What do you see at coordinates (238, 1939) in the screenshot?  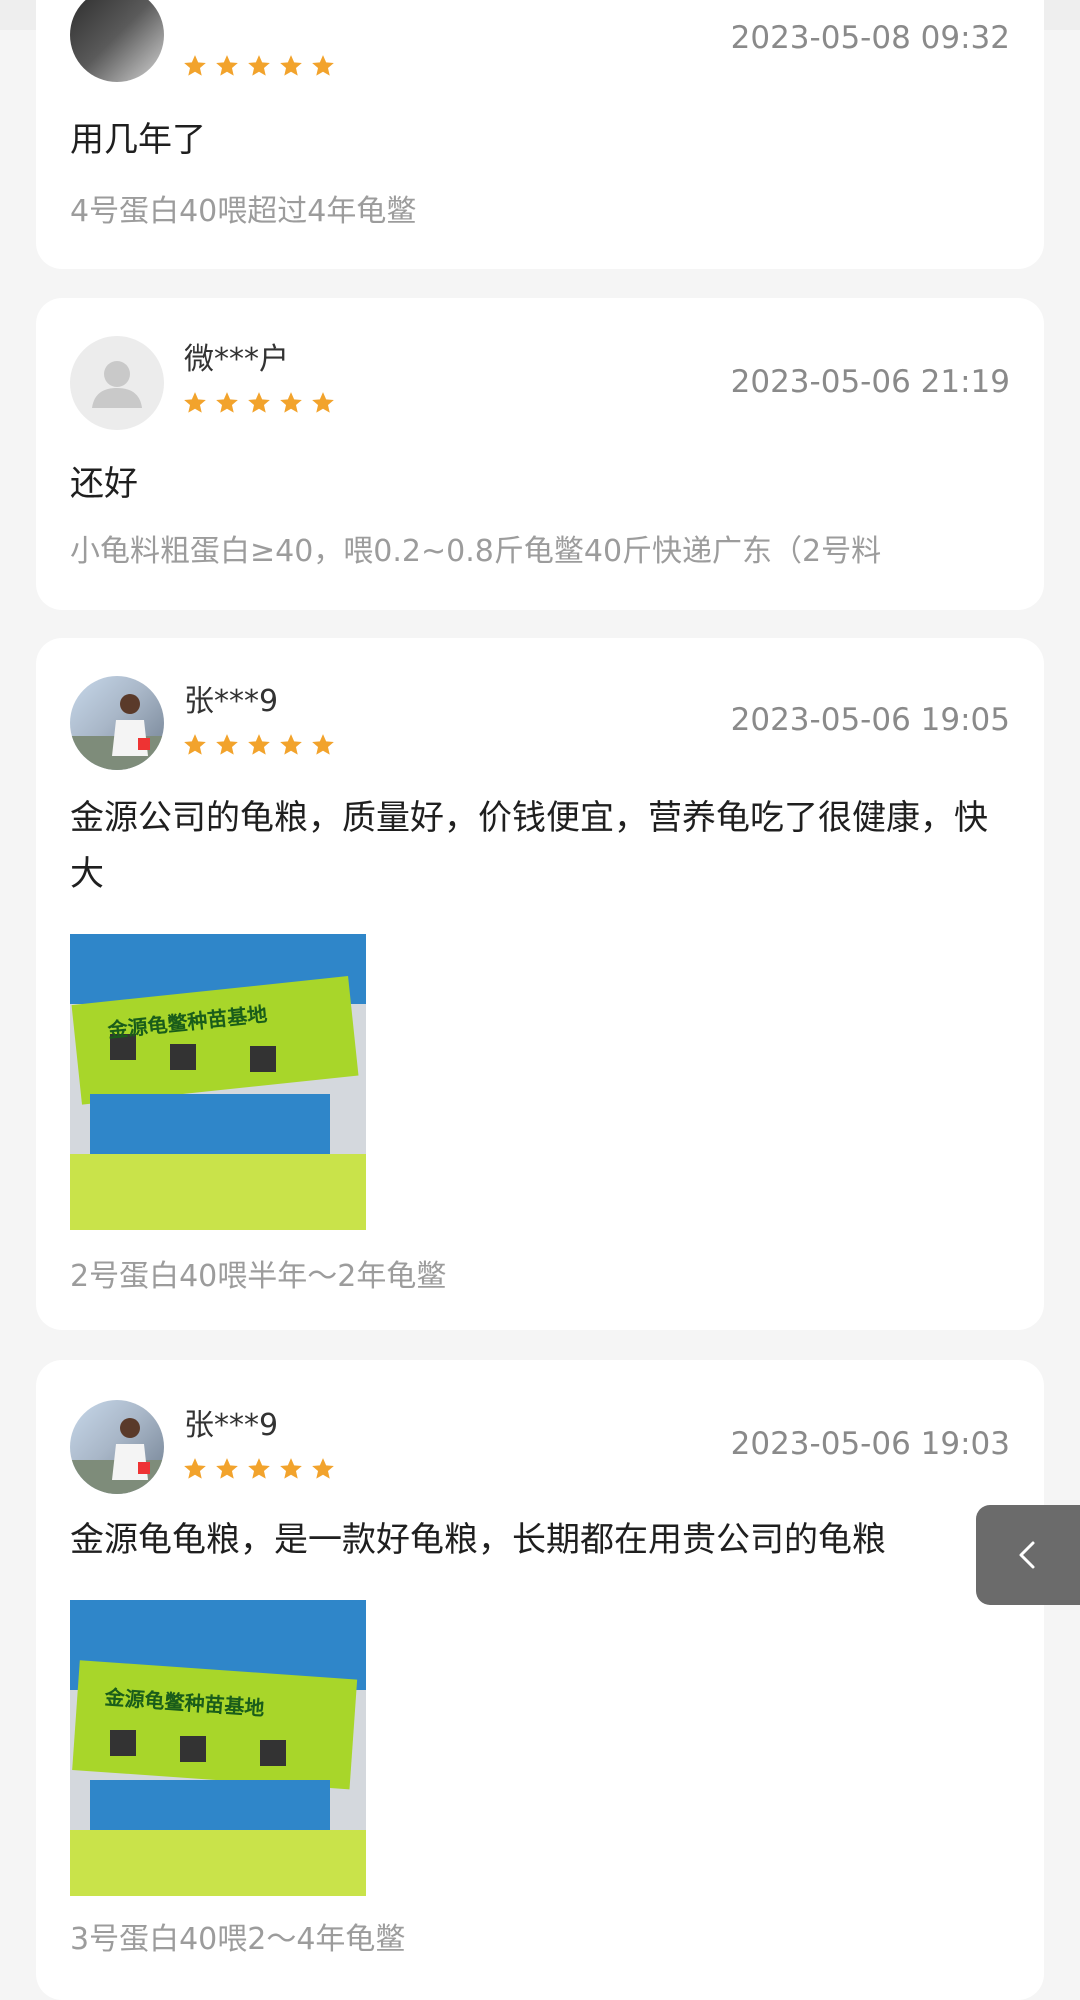 I see `review-spec: 3号蛋白40喂2～4年龟鳖` at bounding box center [238, 1939].